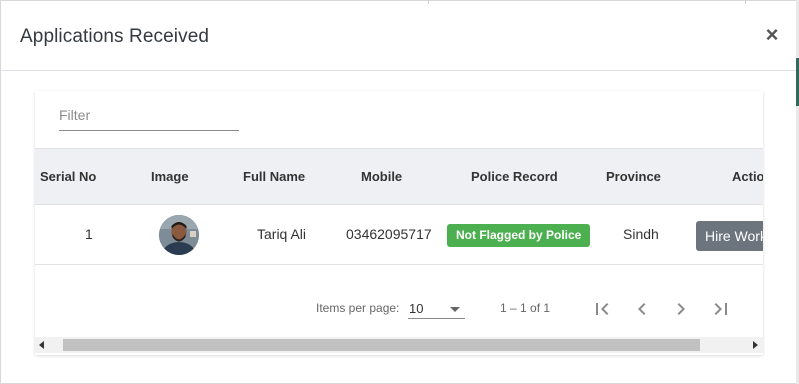 Image resolution: width=799 pixels, height=384 pixels. I want to click on police-record-badge: Not Flagged by Police, so click(519, 235).